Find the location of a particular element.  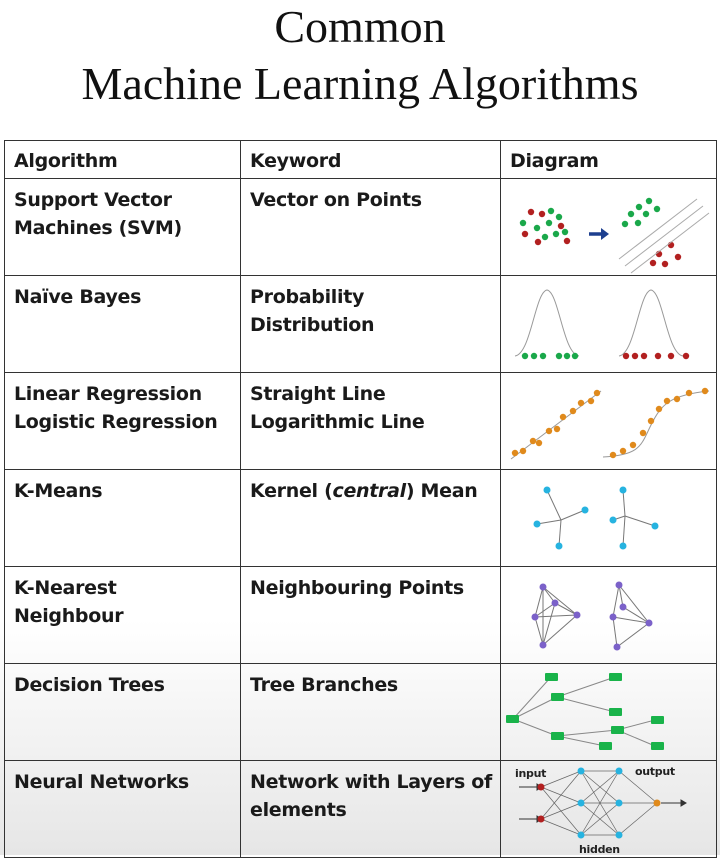

knn-diagram is located at coordinates (592, 616).